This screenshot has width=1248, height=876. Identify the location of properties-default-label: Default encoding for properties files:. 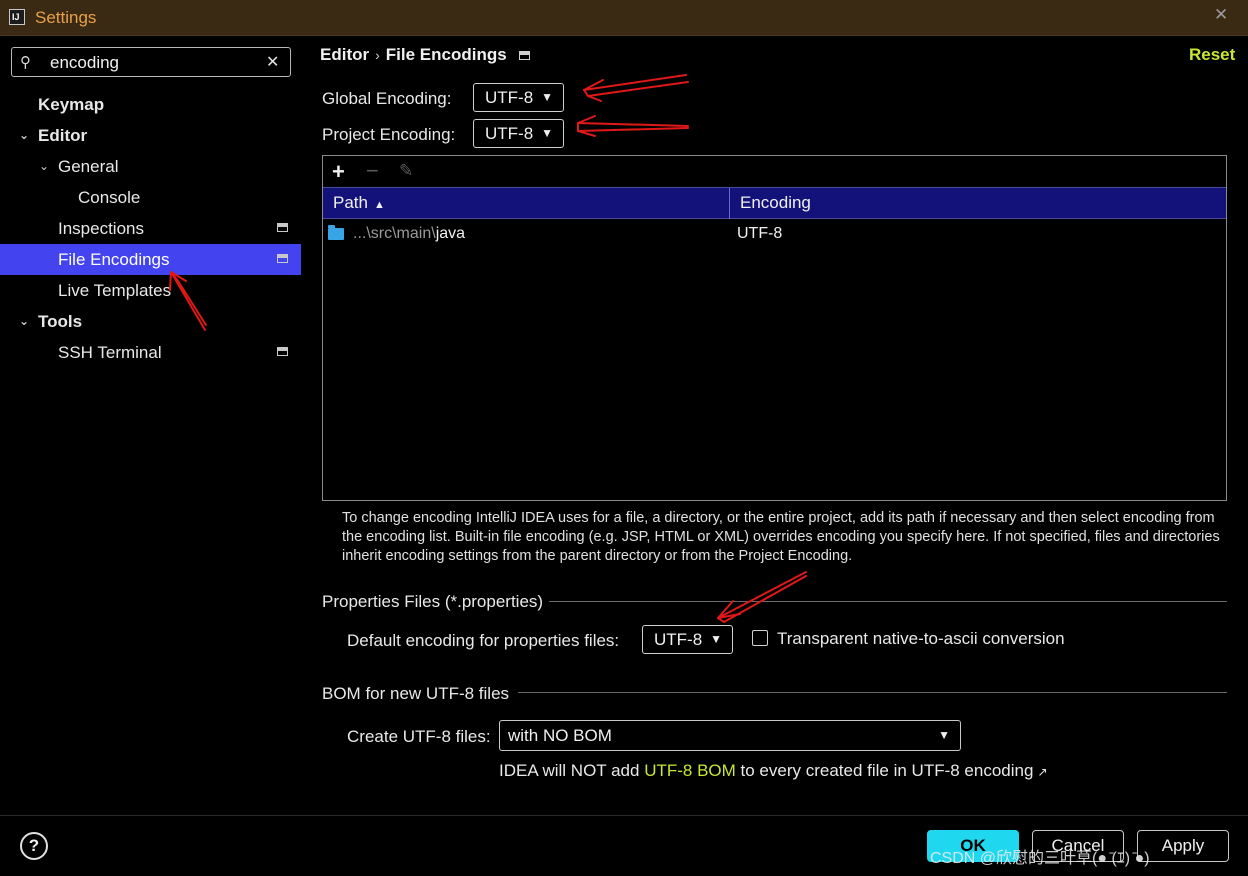
(483, 640).